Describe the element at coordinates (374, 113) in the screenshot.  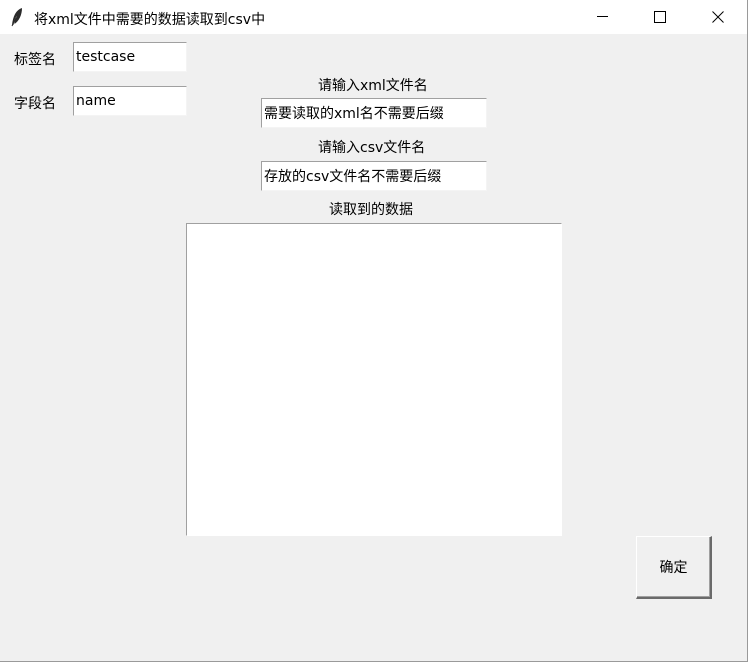
I see `xml-filename-input` at that location.